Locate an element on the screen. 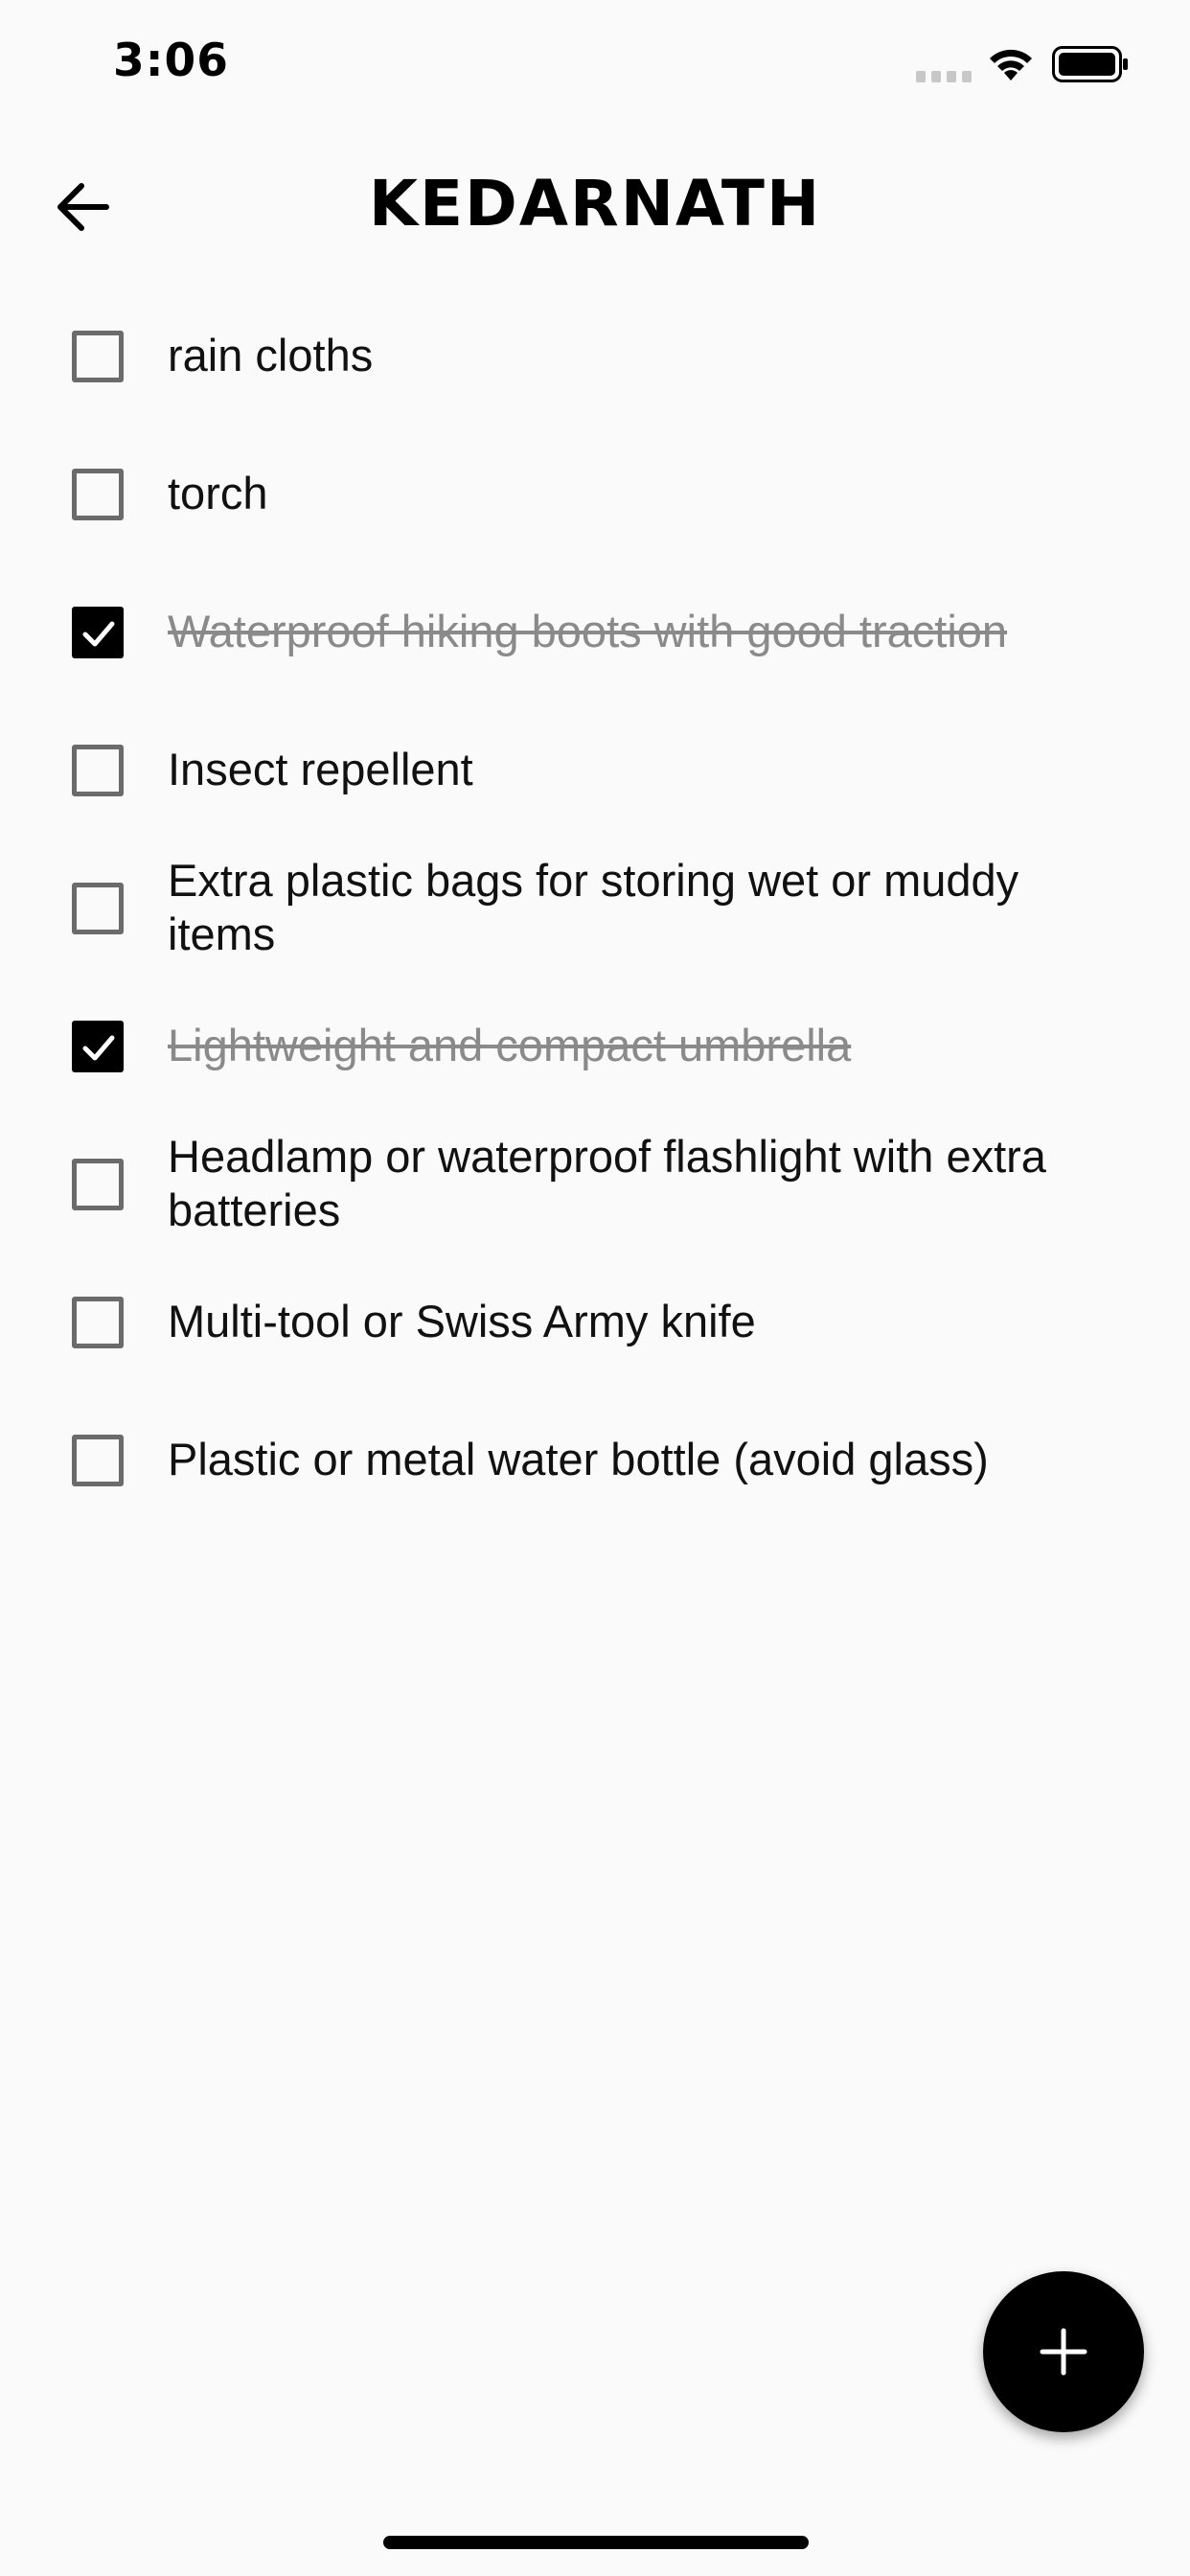 Image resolution: width=1190 pixels, height=2576 pixels. home-indicator is located at coordinates (596, 2542).